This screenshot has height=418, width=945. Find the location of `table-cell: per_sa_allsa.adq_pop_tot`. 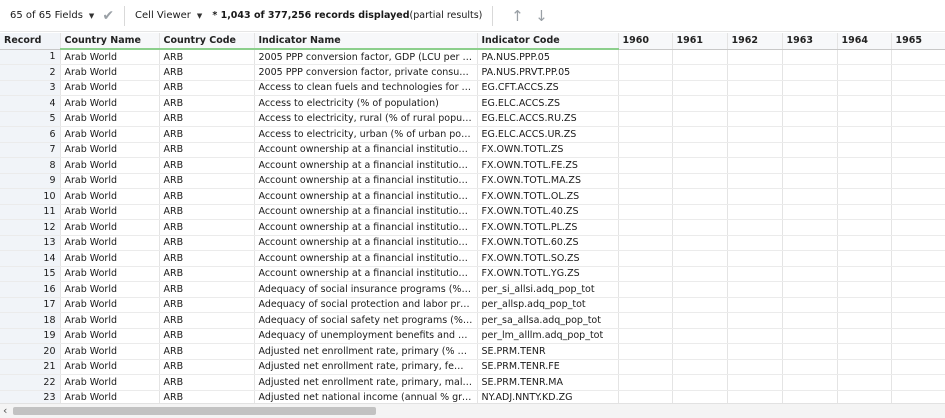

table-cell: per_sa_allsa.adq_pop_tot is located at coordinates (548, 320).